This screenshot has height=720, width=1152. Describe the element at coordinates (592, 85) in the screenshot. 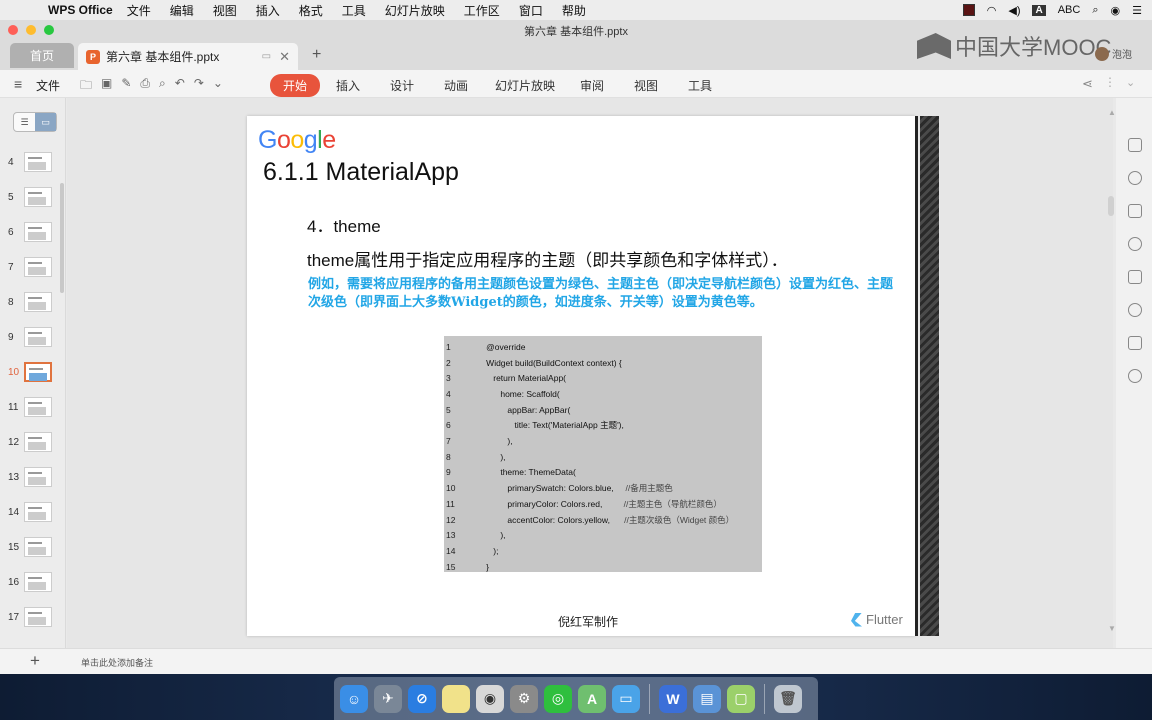

I see `tab-review: 审阅` at that location.